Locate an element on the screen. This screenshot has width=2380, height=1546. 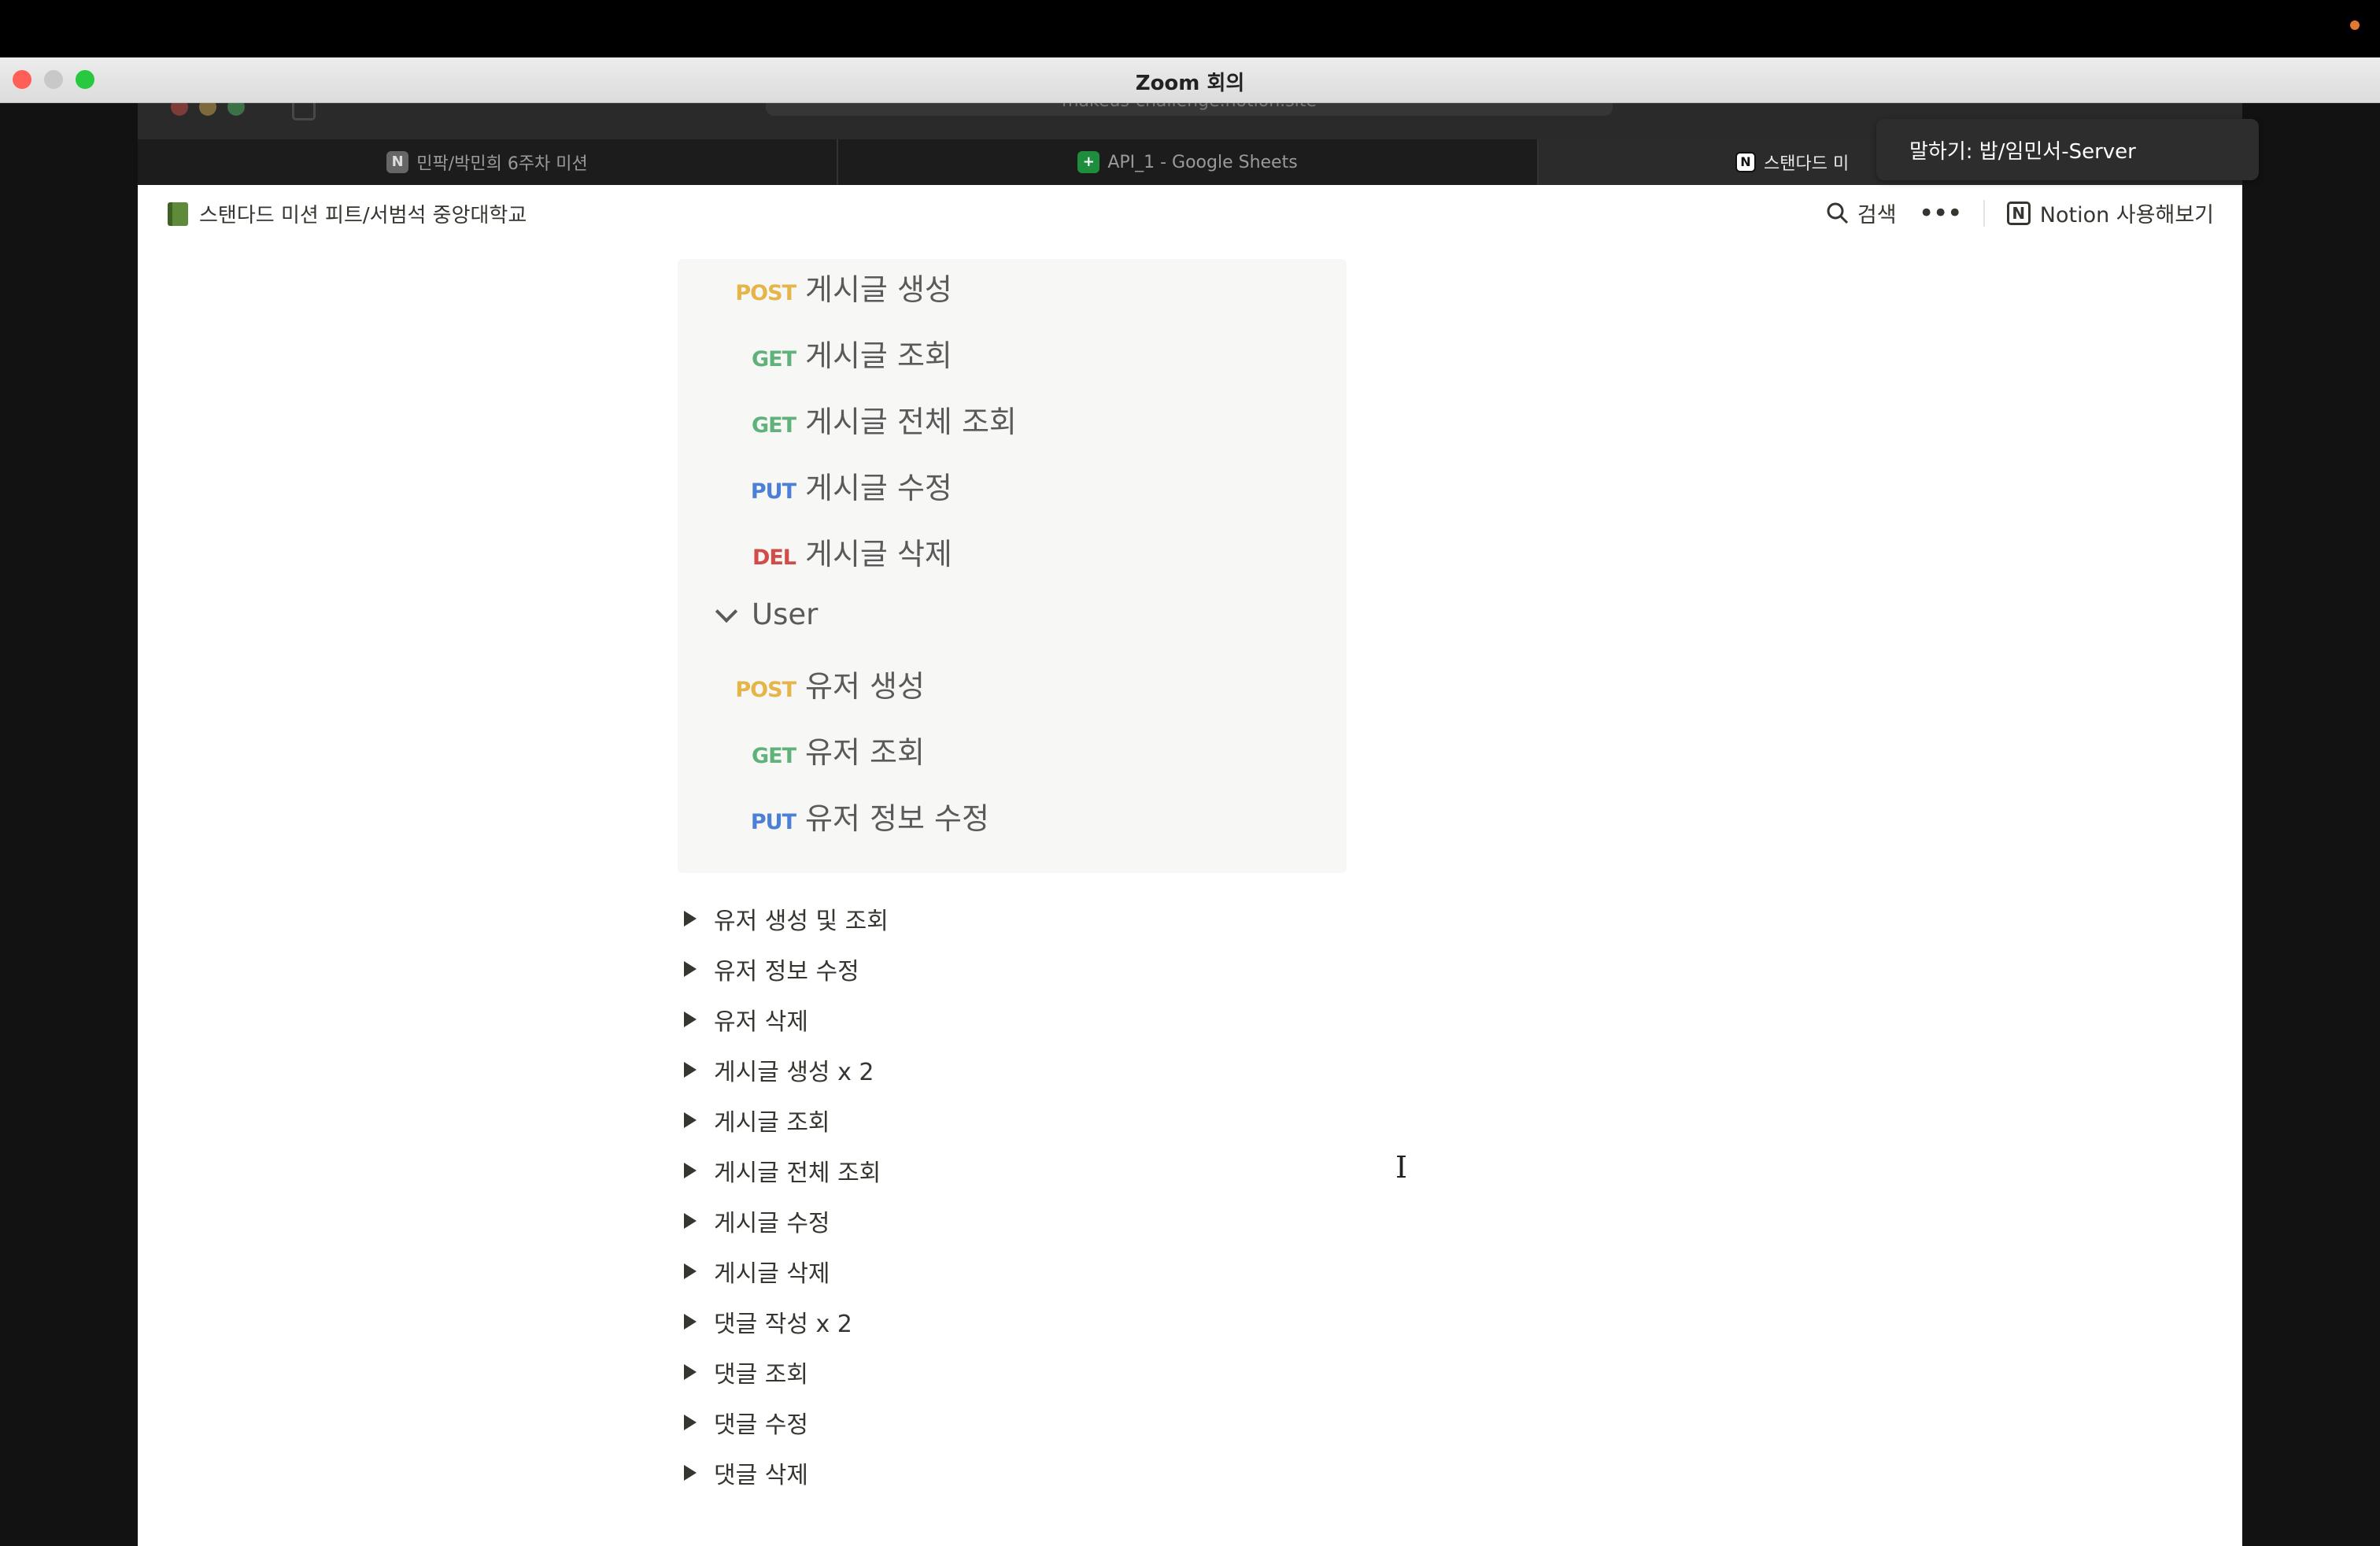
try-notion-button: N Notion 사용해보기 is located at coordinates (2110, 213).